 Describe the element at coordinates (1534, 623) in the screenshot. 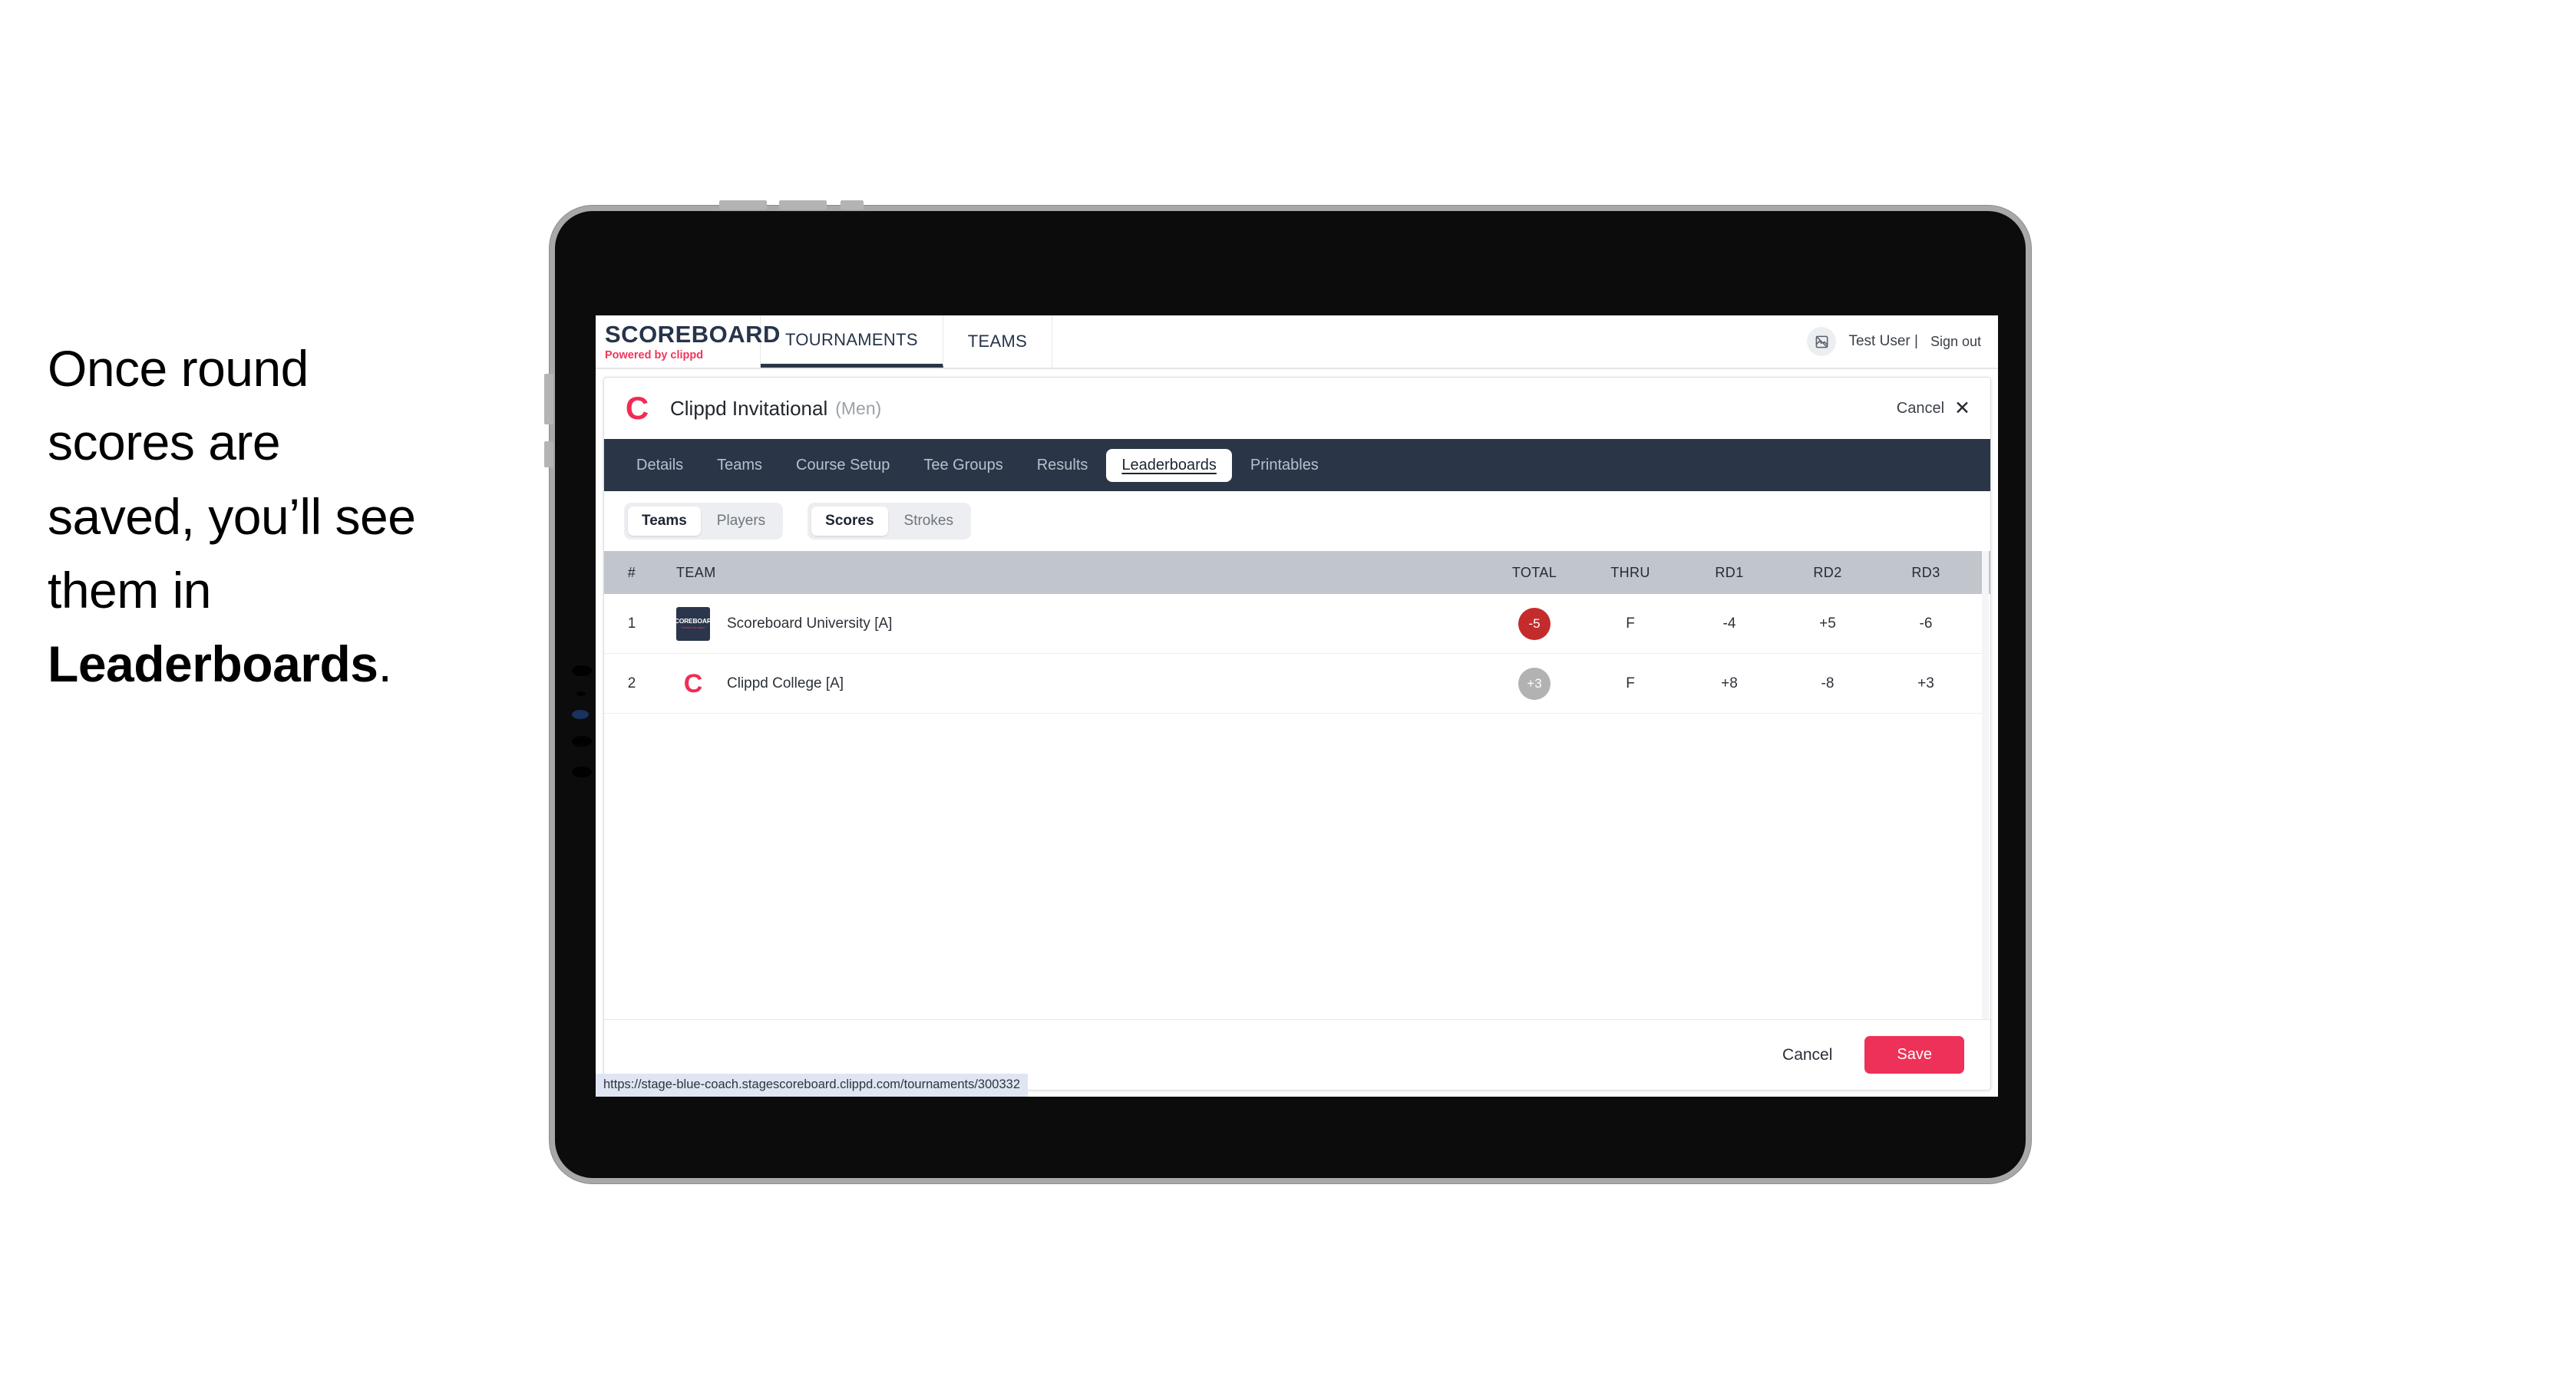

I see `row-total-cell: -5` at that location.